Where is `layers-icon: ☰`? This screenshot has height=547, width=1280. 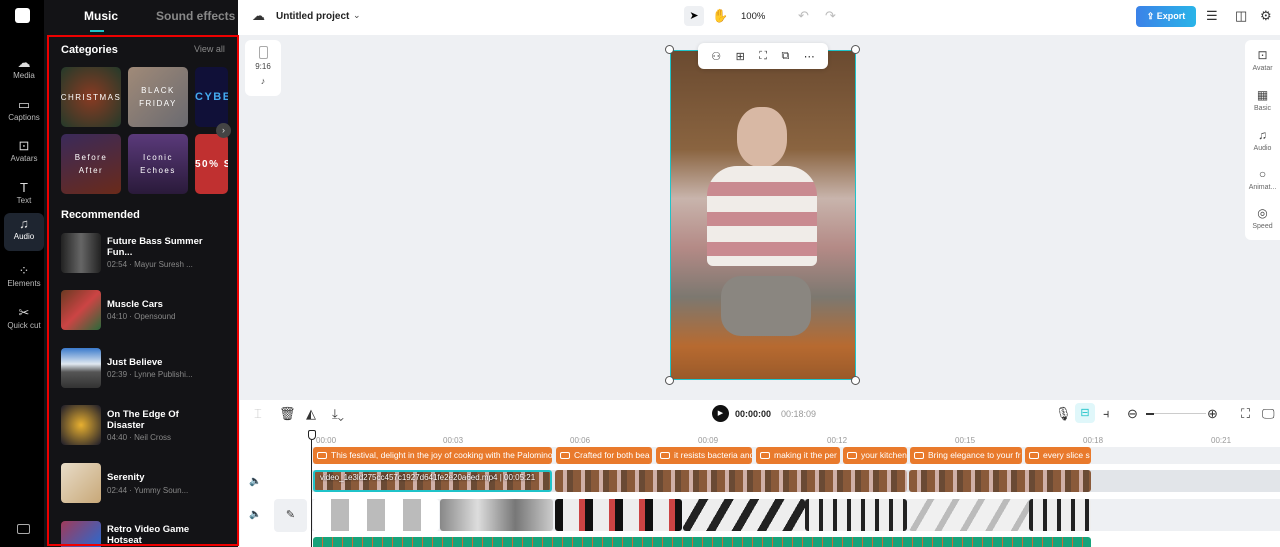 layers-icon: ☰ is located at coordinates (1212, 16).